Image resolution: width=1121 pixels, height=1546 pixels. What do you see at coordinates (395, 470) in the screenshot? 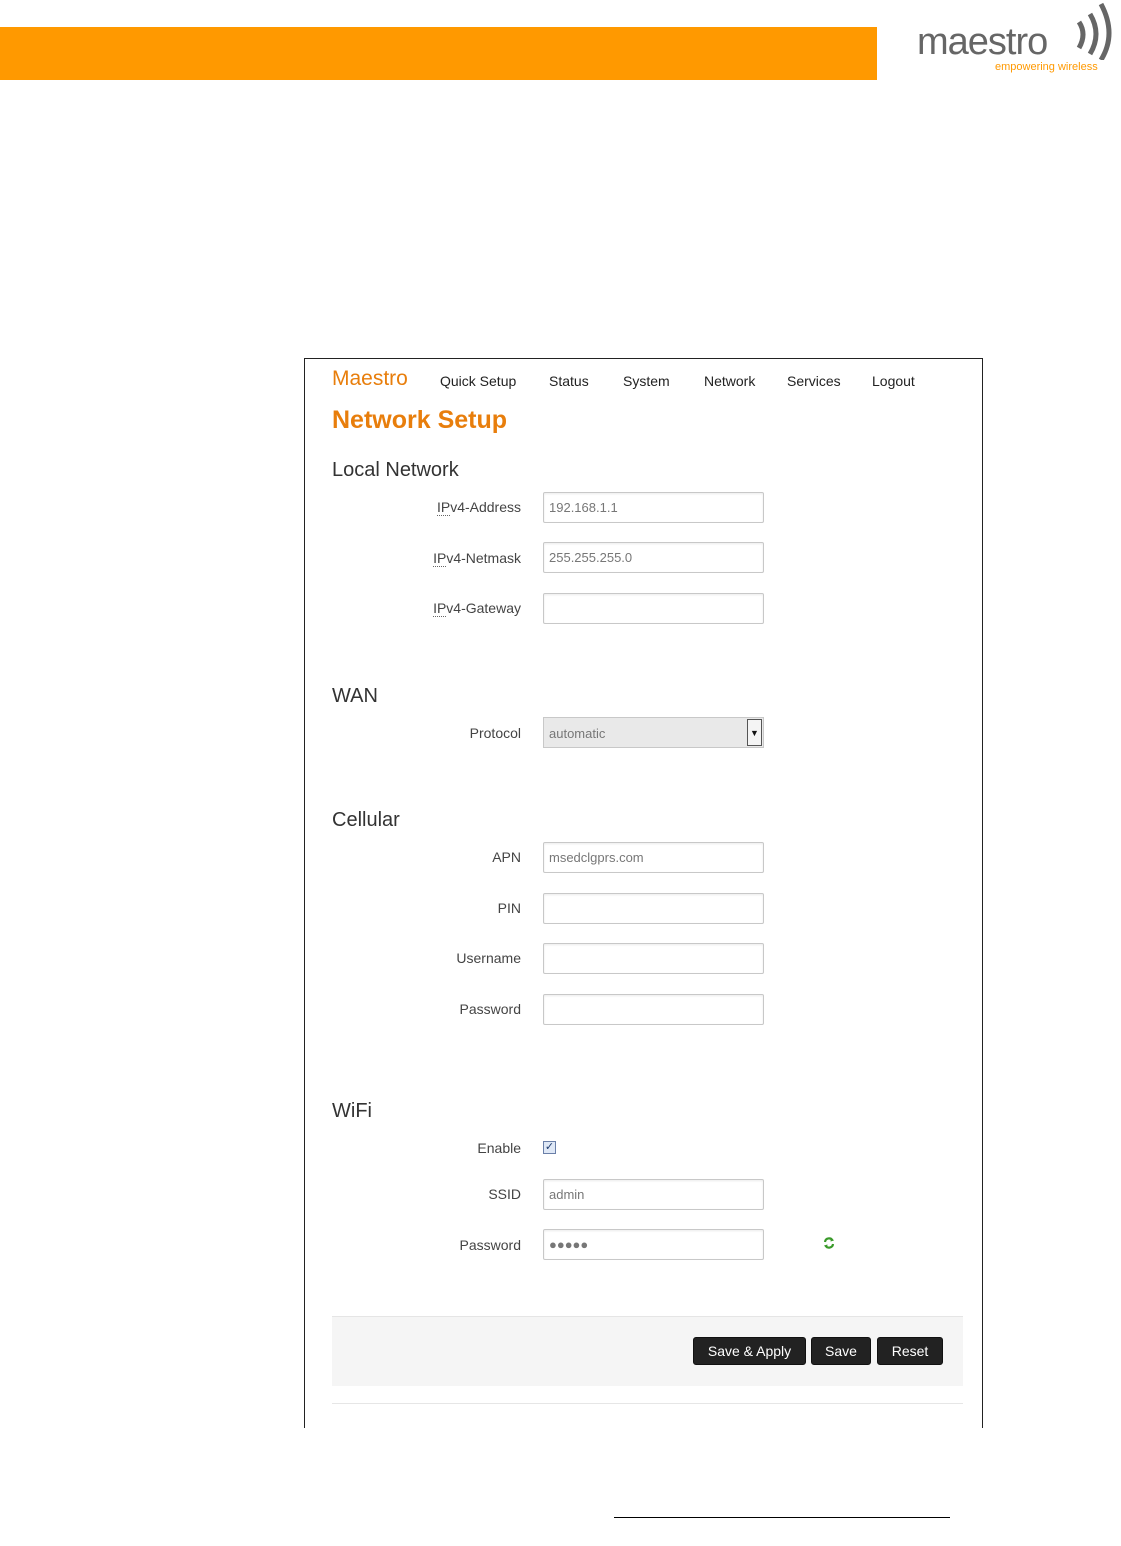
I see `section-local-network: Local Network` at bounding box center [395, 470].